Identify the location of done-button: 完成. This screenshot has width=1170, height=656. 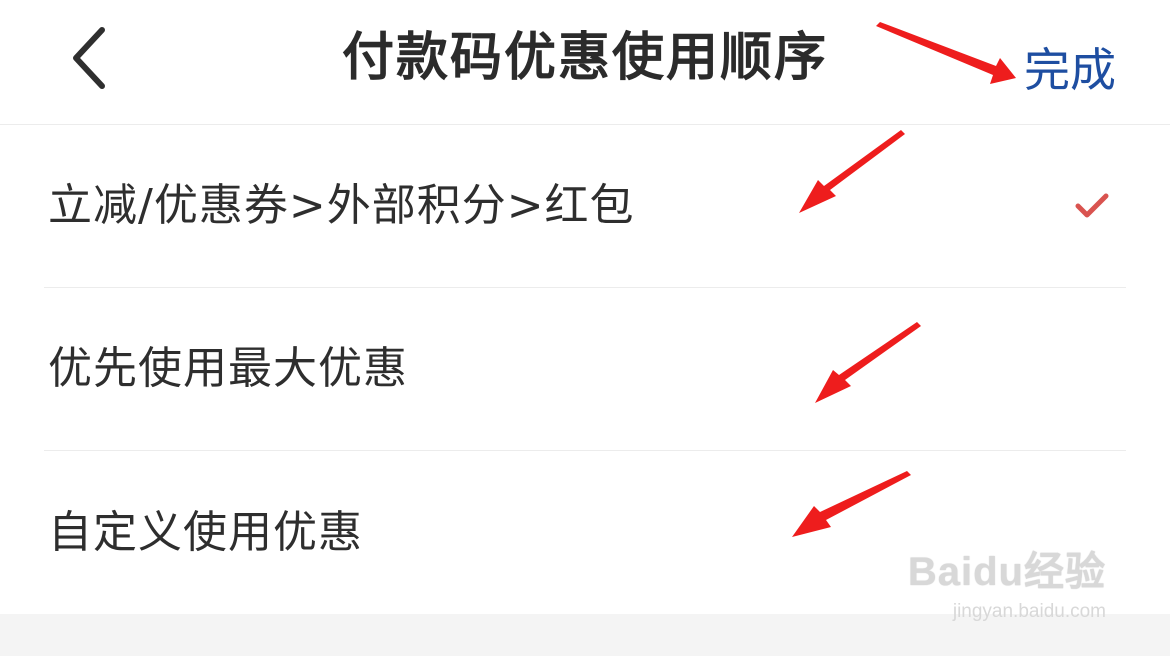
(1070, 70).